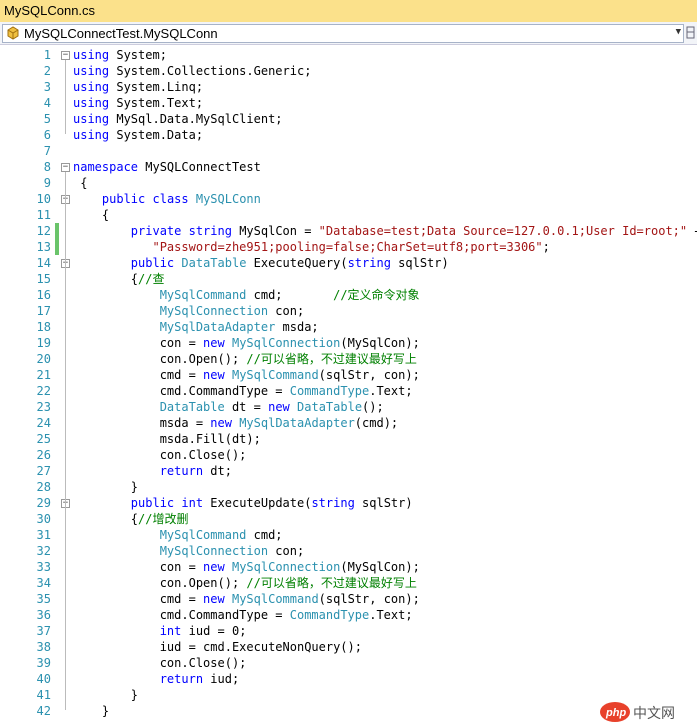 The width and height of the screenshot is (697, 727). Describe the element at coordinates (348, 663) in the screenshot. I see `code-line: 39 con.Close();` at that location.